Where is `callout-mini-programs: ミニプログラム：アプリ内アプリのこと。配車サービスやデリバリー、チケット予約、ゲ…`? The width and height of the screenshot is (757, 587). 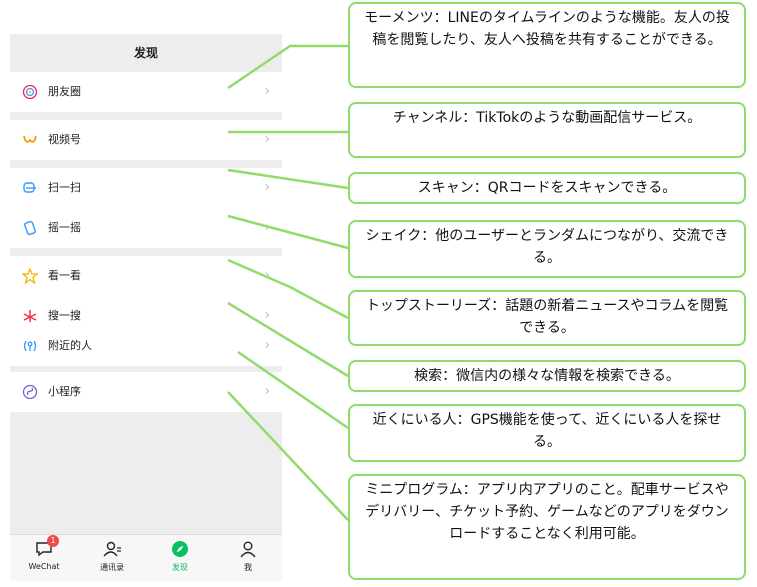 callout-mini-programs: ミニプログラム：アプリ内アプリのこと。配車サービスやデリバリー、チケット予約、ゲ… is located at coordinates (547, 527).